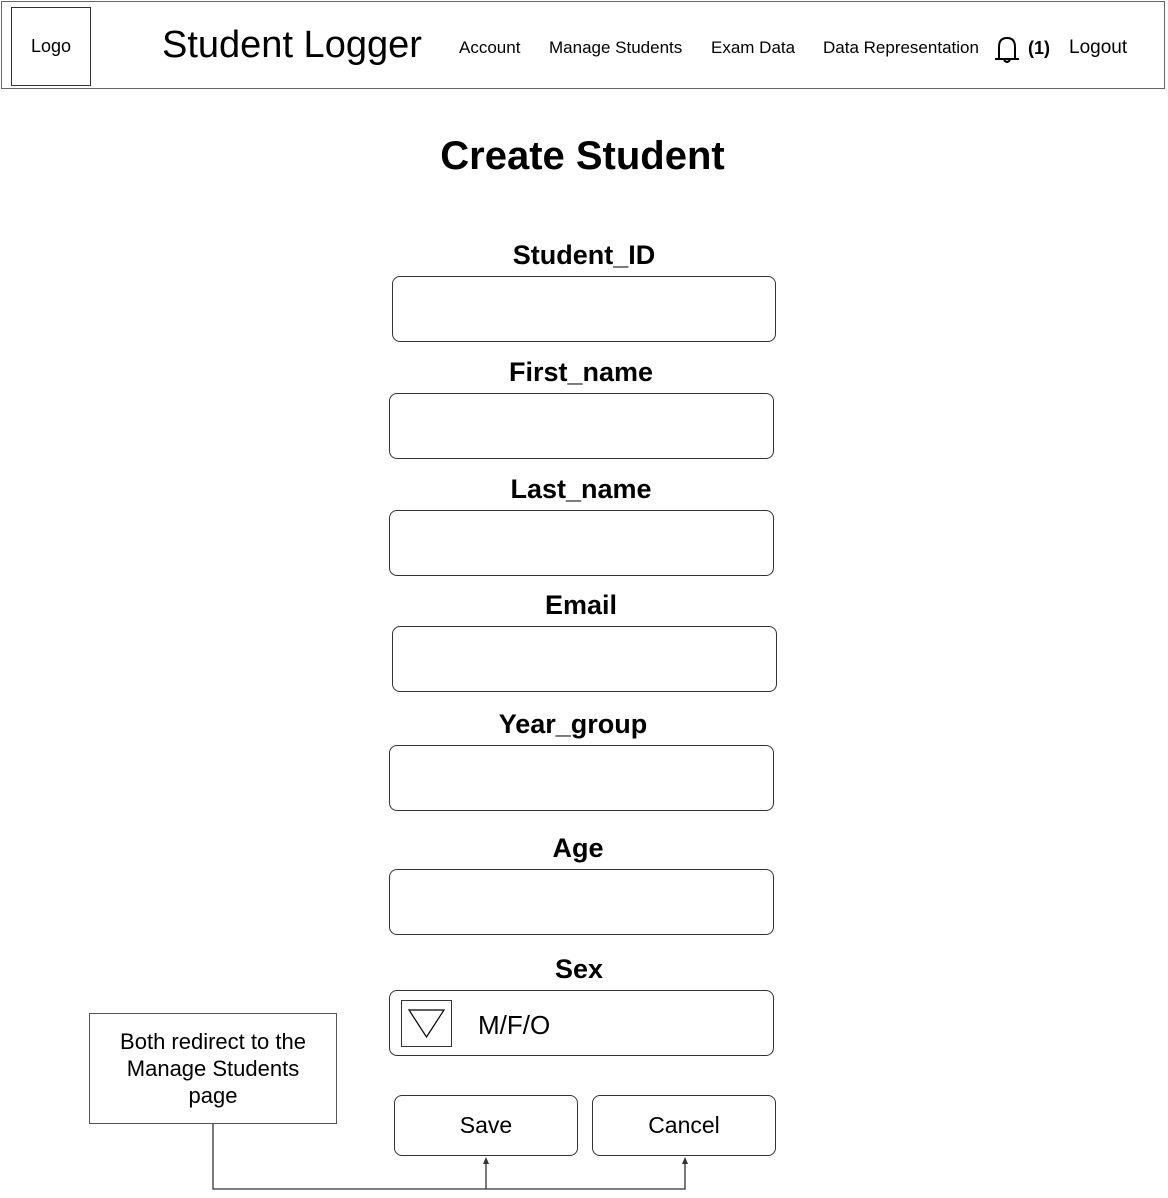 Image resolution: width=1168 pixels, height=1198 pixels. Describe the element at coordinates (581, 372) in the screenshot. I see `first-name-label: First_name` at that location.